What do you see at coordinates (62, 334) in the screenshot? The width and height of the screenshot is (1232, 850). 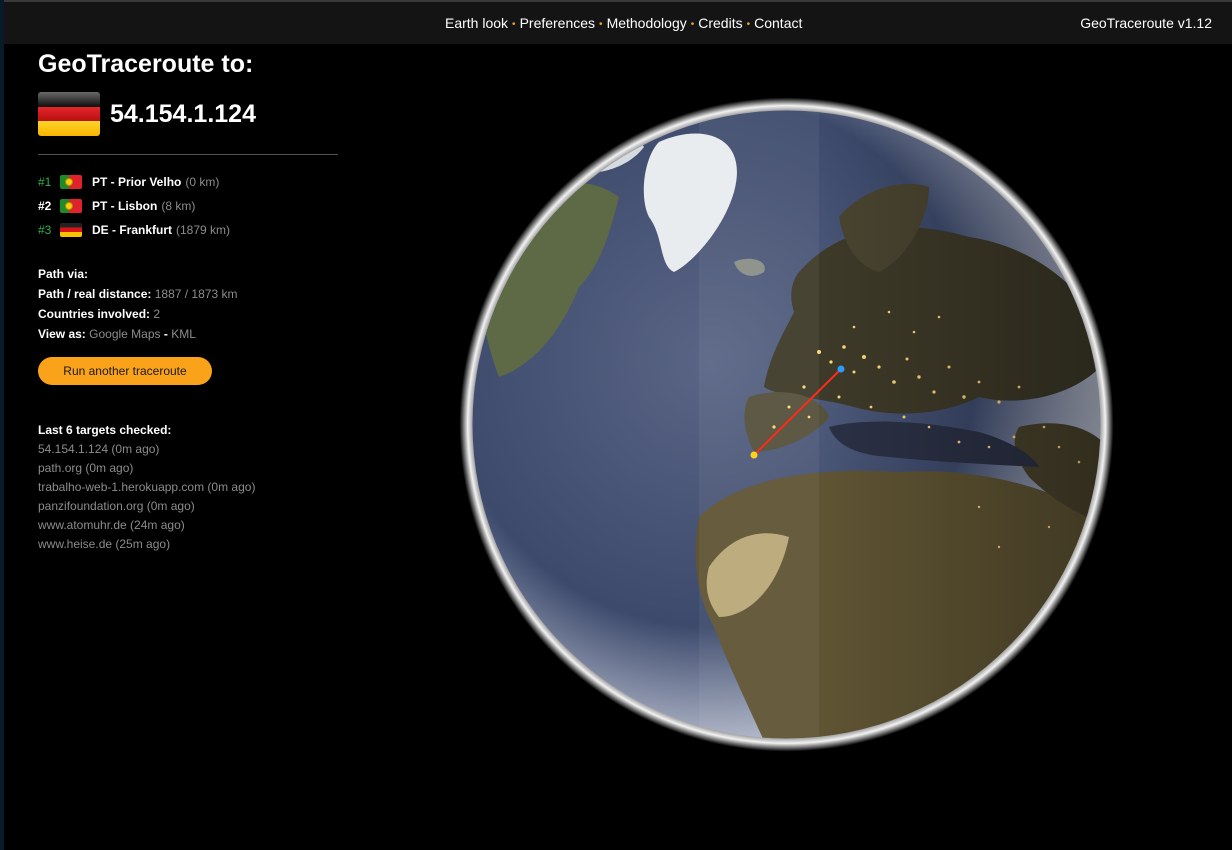 I see `view-as-label: View as:` at bounding box center [62, 334].